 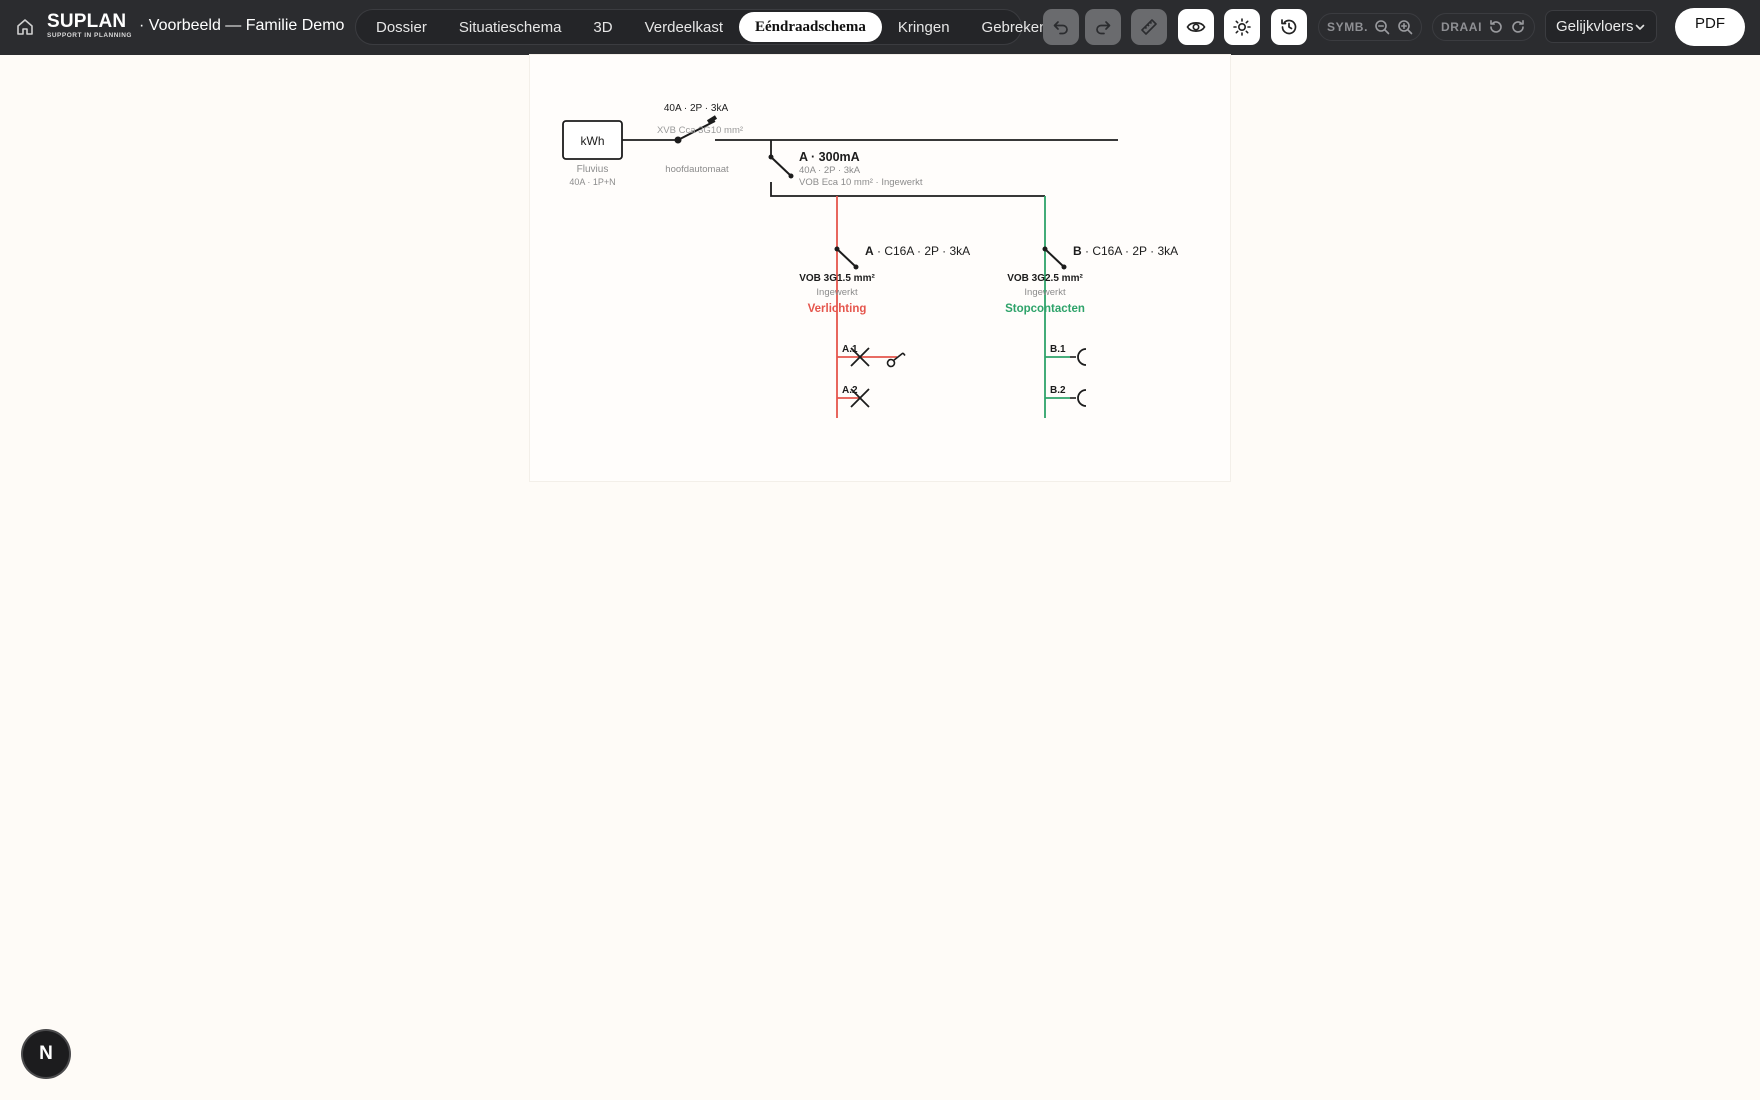 I want to click on main-breaker-rating: 40A · 2P · 3kA, so click(x=696, y=108).